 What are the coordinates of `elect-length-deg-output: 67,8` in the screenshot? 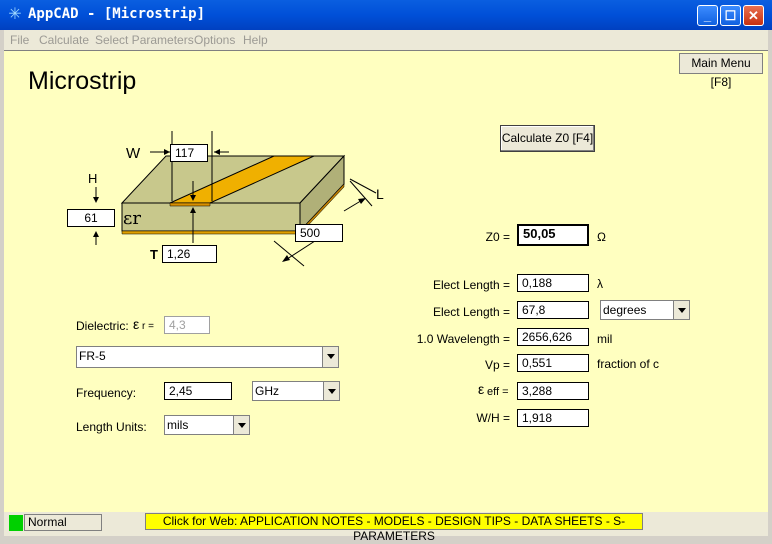 It's located at (553, 310).